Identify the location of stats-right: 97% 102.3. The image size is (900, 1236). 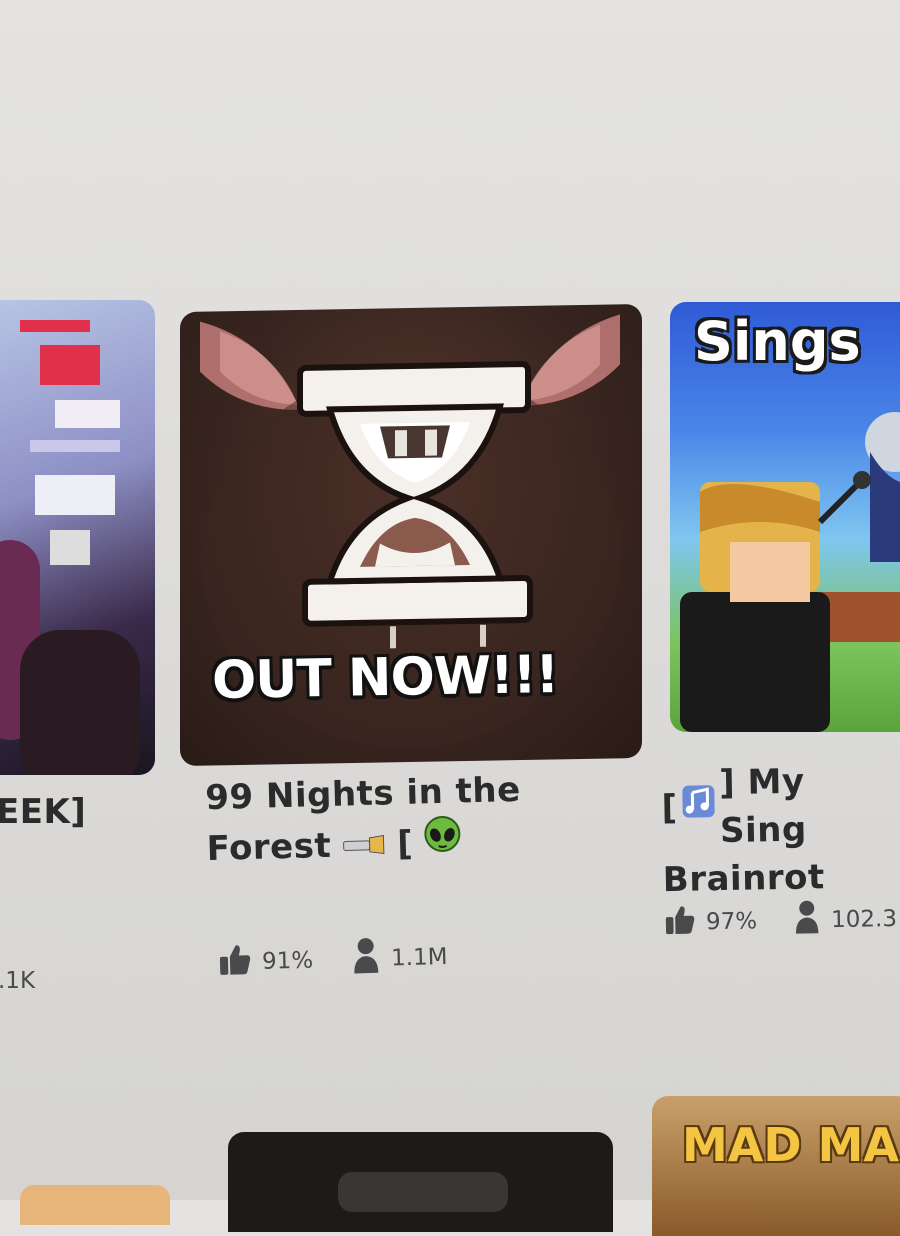
(781, 921).